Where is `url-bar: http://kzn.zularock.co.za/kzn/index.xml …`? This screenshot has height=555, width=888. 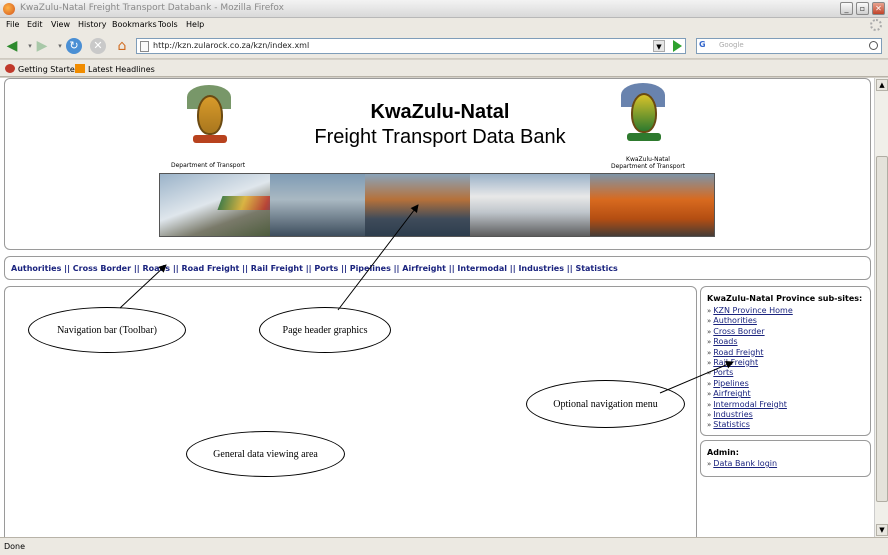
url-bar: http://kzn.zularock.co.za/kzn/index.xml … is located at coordinates (411, 46).